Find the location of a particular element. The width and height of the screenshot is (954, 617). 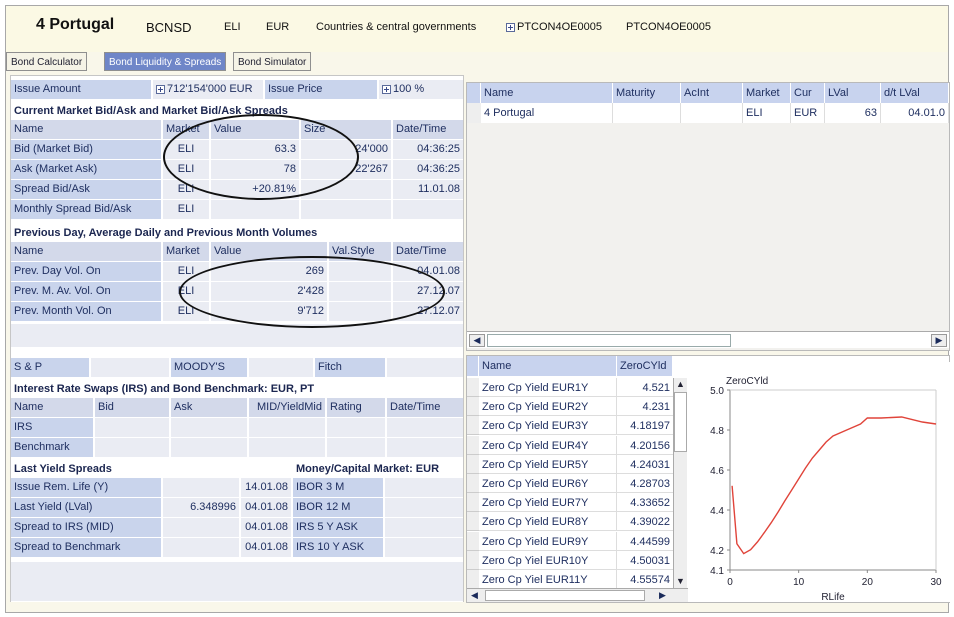

grid-header: Cur is located at coordinates (808, 93).